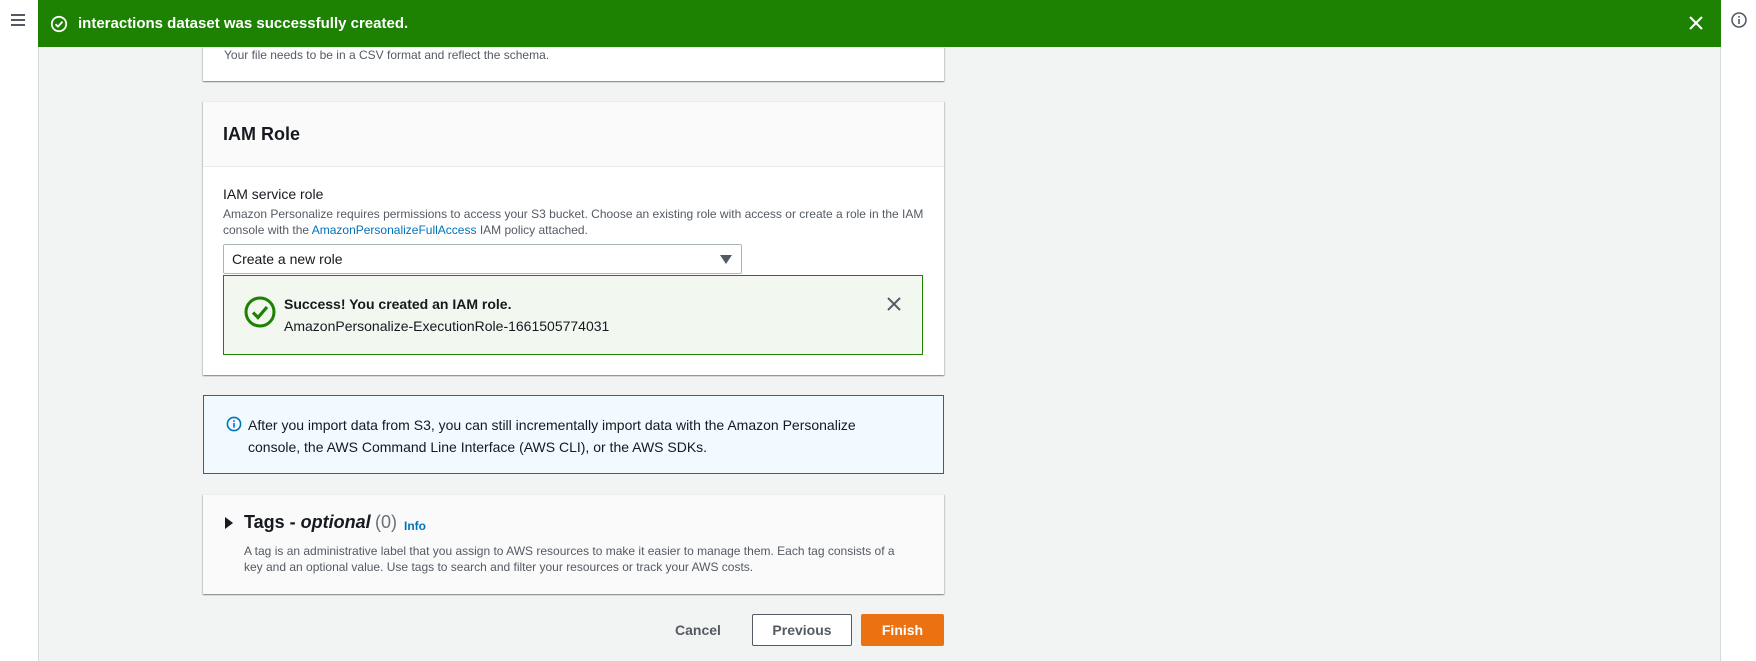 The width and height of the screenshot is (1756, 661). What do you see at coordinates (18, 20) in the screenshot?
I see `hamburger-menu-icon` at bounding box center [18, 20].